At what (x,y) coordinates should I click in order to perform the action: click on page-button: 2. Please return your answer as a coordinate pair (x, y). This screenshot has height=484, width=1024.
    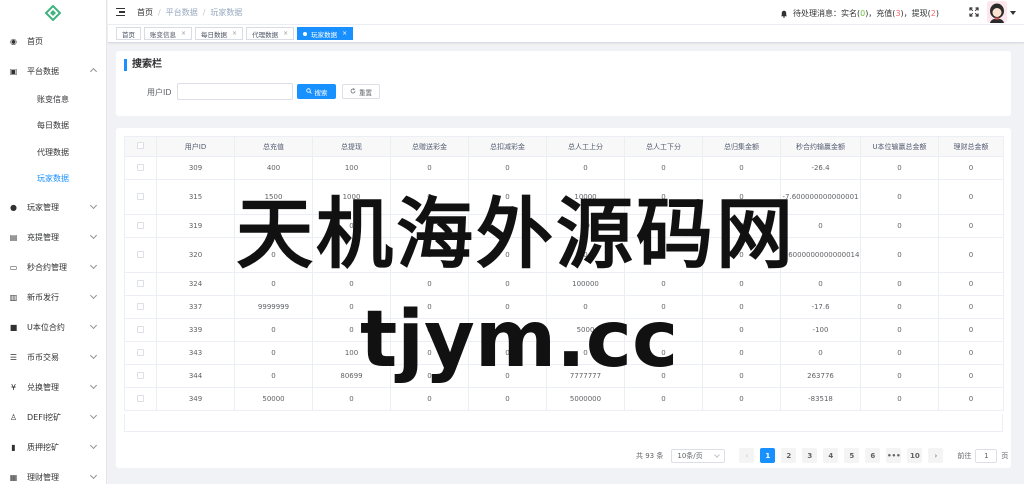
    Looking at the image, I should click on (789, 455).